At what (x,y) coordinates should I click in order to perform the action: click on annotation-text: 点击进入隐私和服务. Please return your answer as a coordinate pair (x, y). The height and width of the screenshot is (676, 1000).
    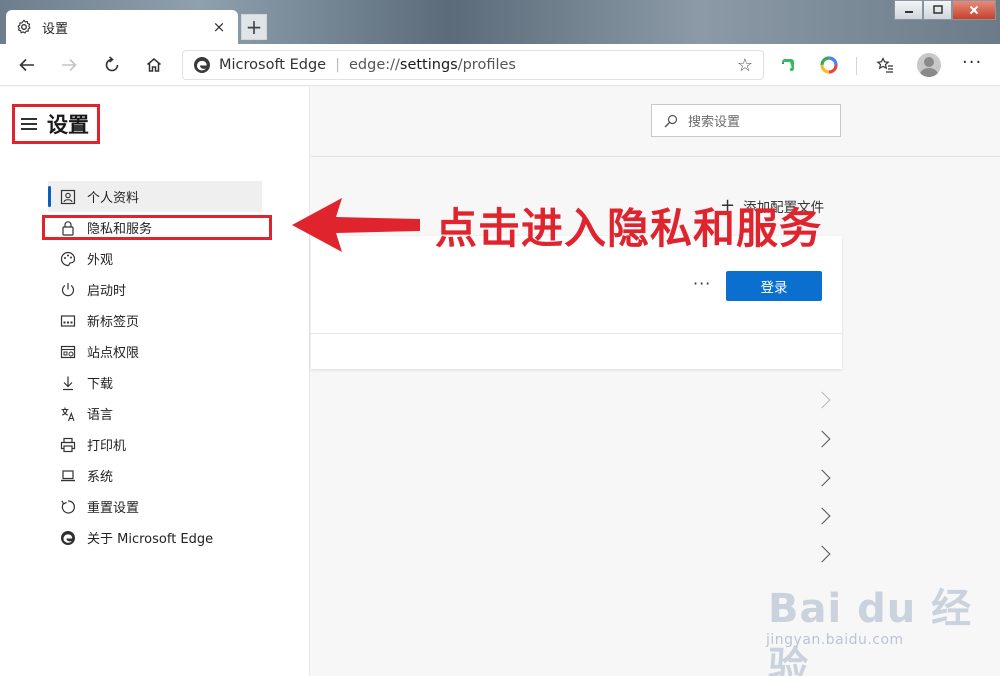
    Looking at the image, I should click on (629, 228).